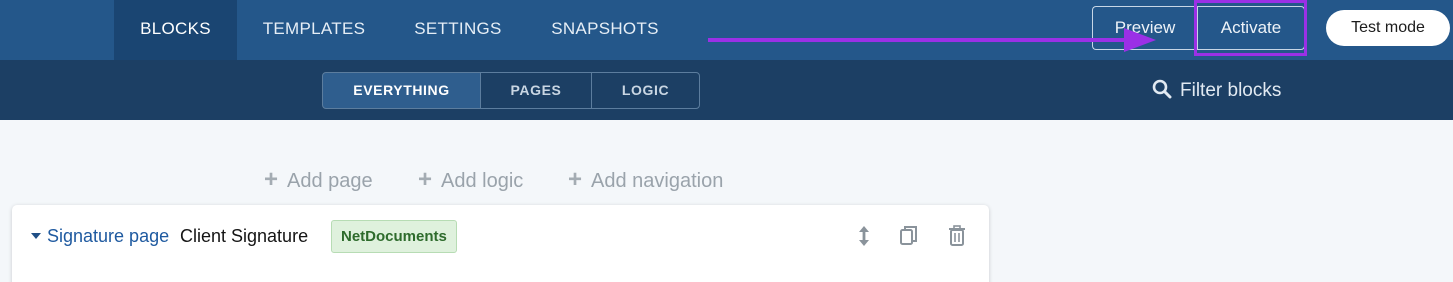 This screenshot has height=282, width=1453. What do you see at coordinates (244, 236) in the screenshot?
I see `block-title: Client Signature` at bounding box center [244, 236].